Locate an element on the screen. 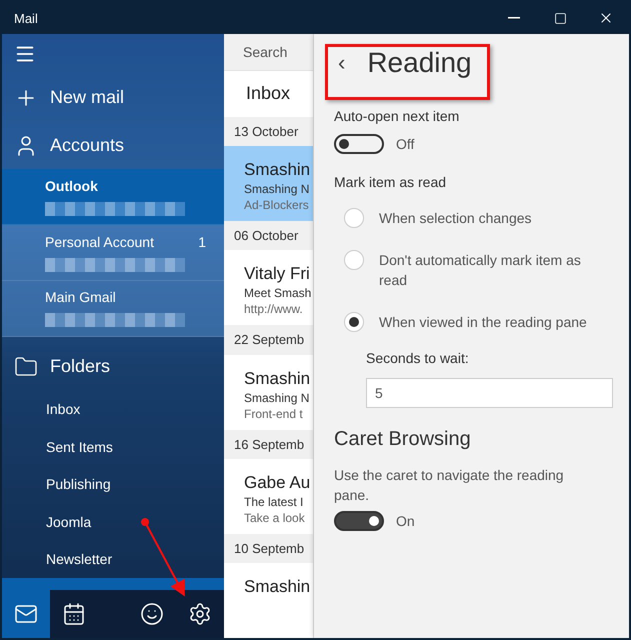  minimize-icon is located at coordinates (514, 18).